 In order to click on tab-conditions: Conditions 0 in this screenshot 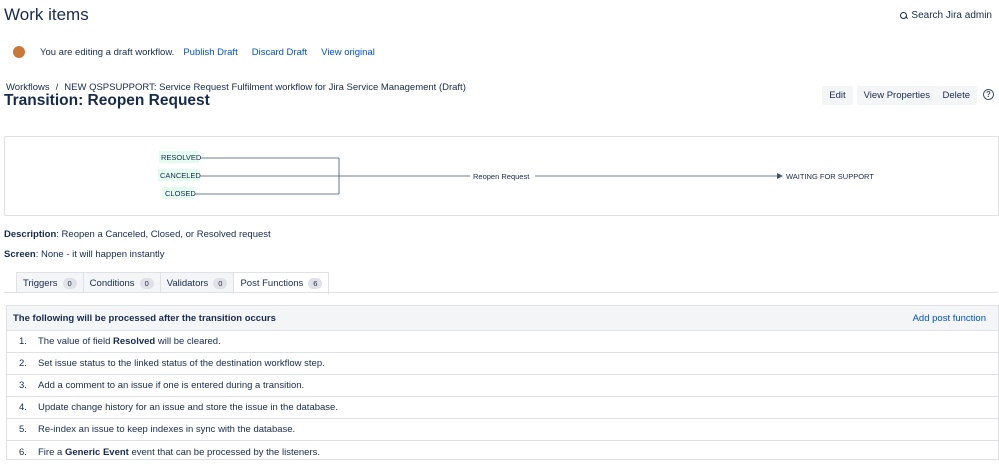, I will do `click(122, 282)`.